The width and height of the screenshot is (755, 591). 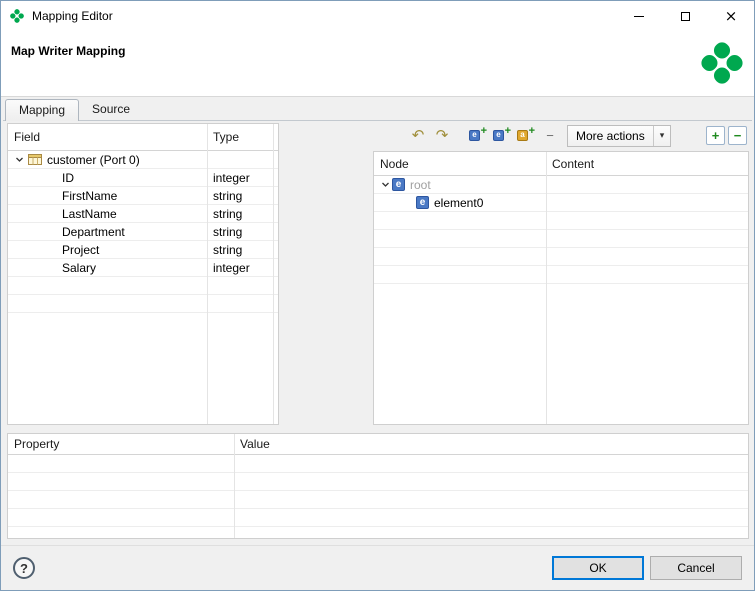 What do you see at coordinates (234, 486) in the screenshot?
I see `property-column-divider` at bounding box center [234, 486].